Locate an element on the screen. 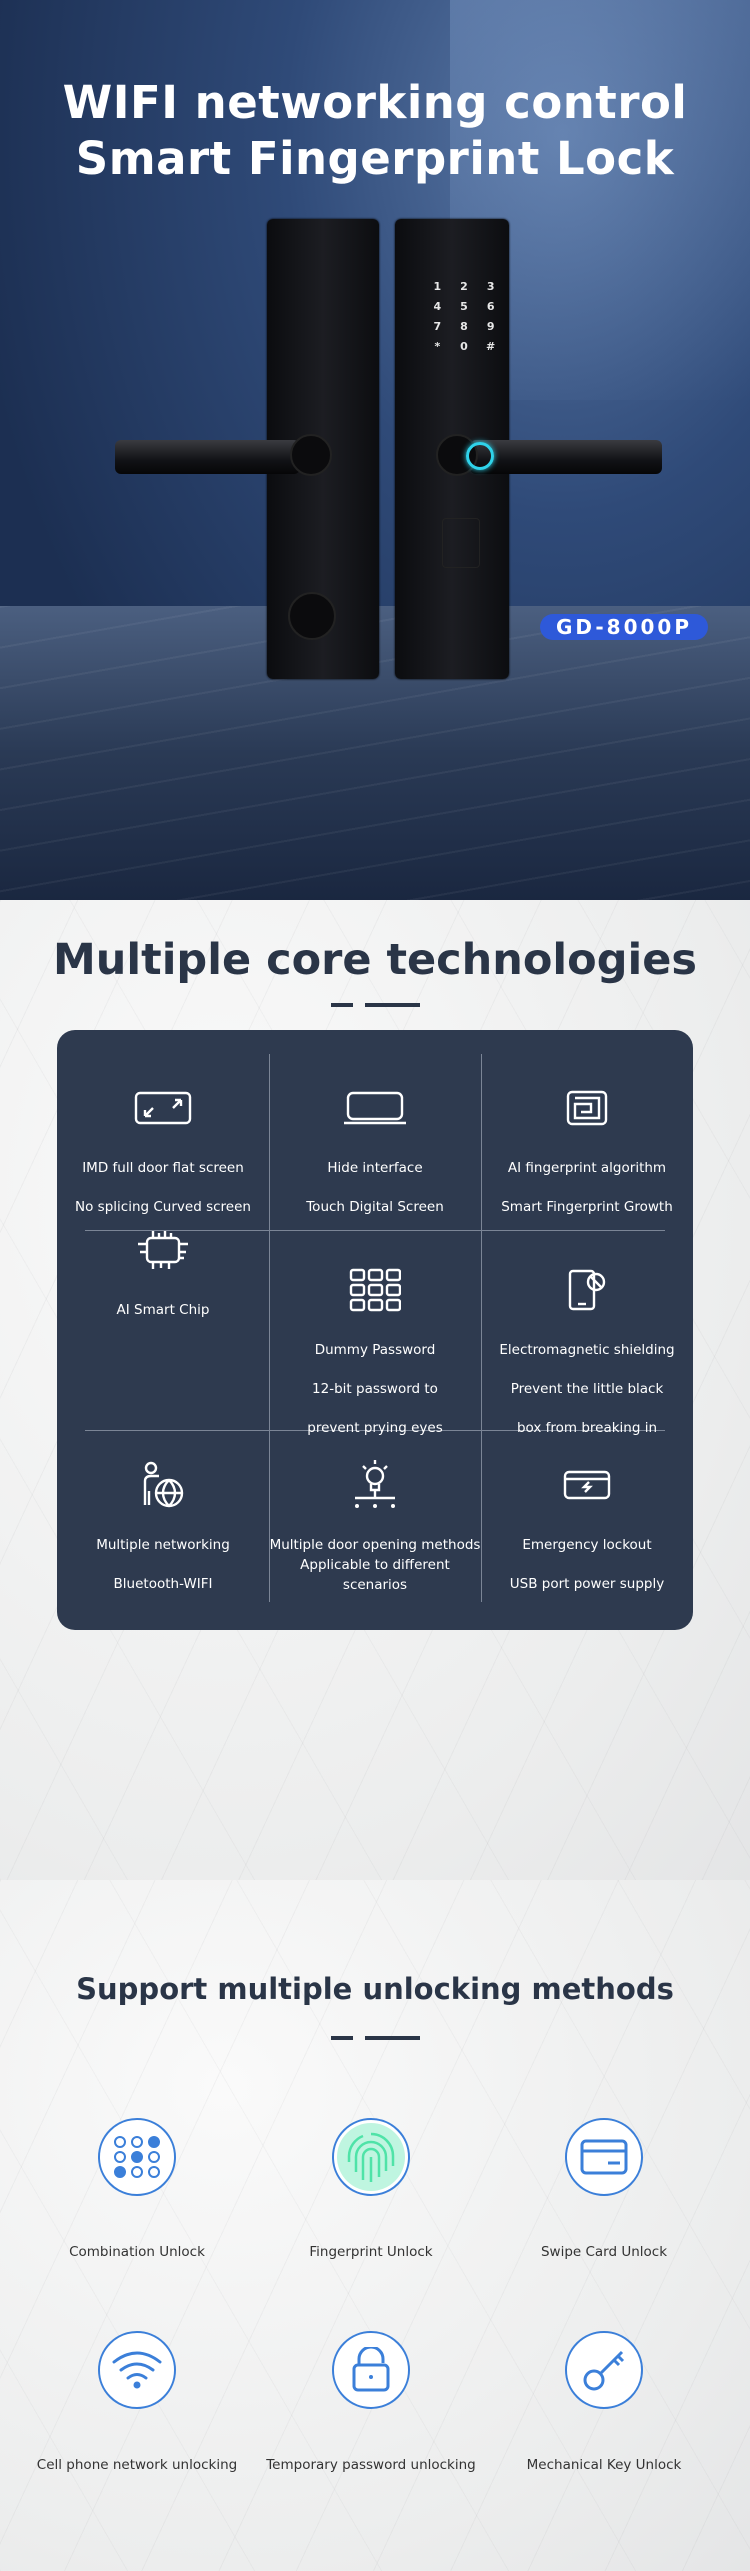 This screenshot has height=2571, width=750. keypad-key: 7 is located at coordinates (437, 326).